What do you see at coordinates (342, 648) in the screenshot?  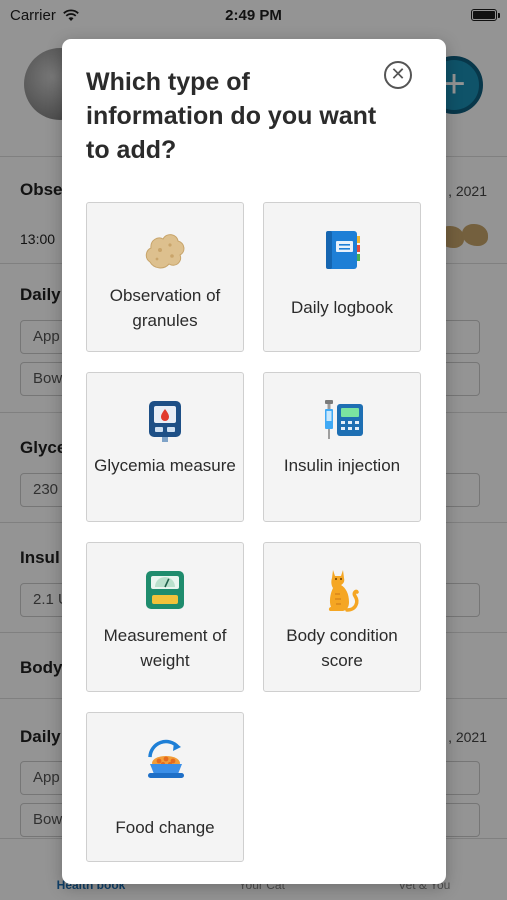 I see `option-label: Body condition score` at bounding box center [342, 648].